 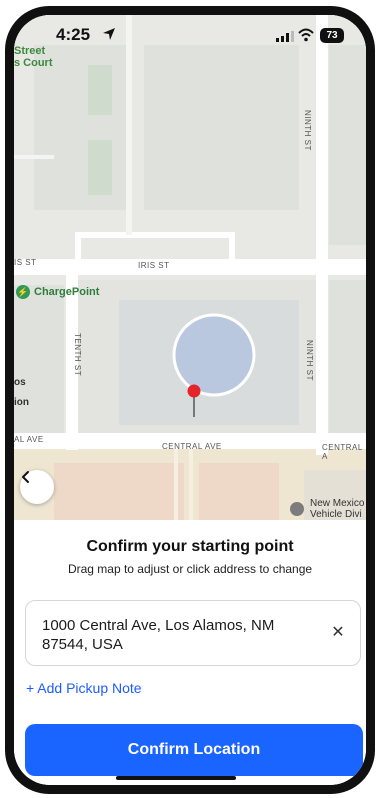 What do you see at coordinates (23, 292) in the screenshot?
I see `chargepoint-icon: ⚡` at bounding box center [23, 292].